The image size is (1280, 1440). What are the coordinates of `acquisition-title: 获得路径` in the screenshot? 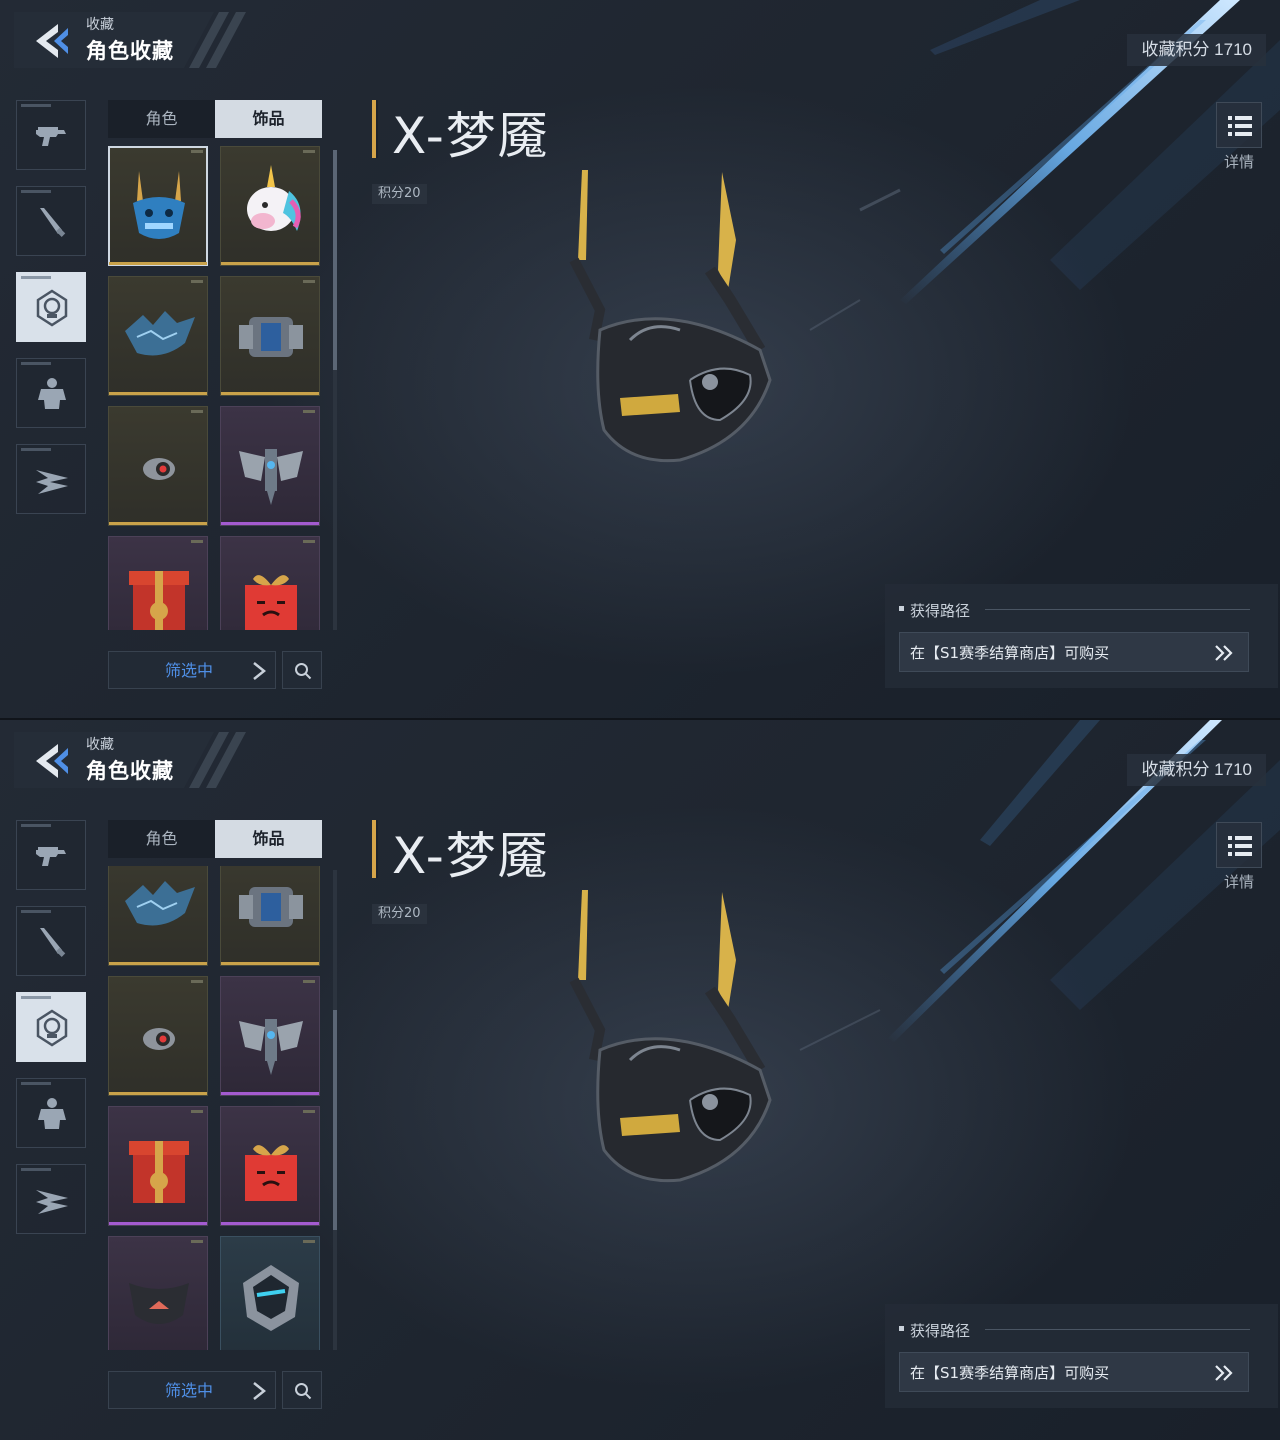 It's located at (940, 611).